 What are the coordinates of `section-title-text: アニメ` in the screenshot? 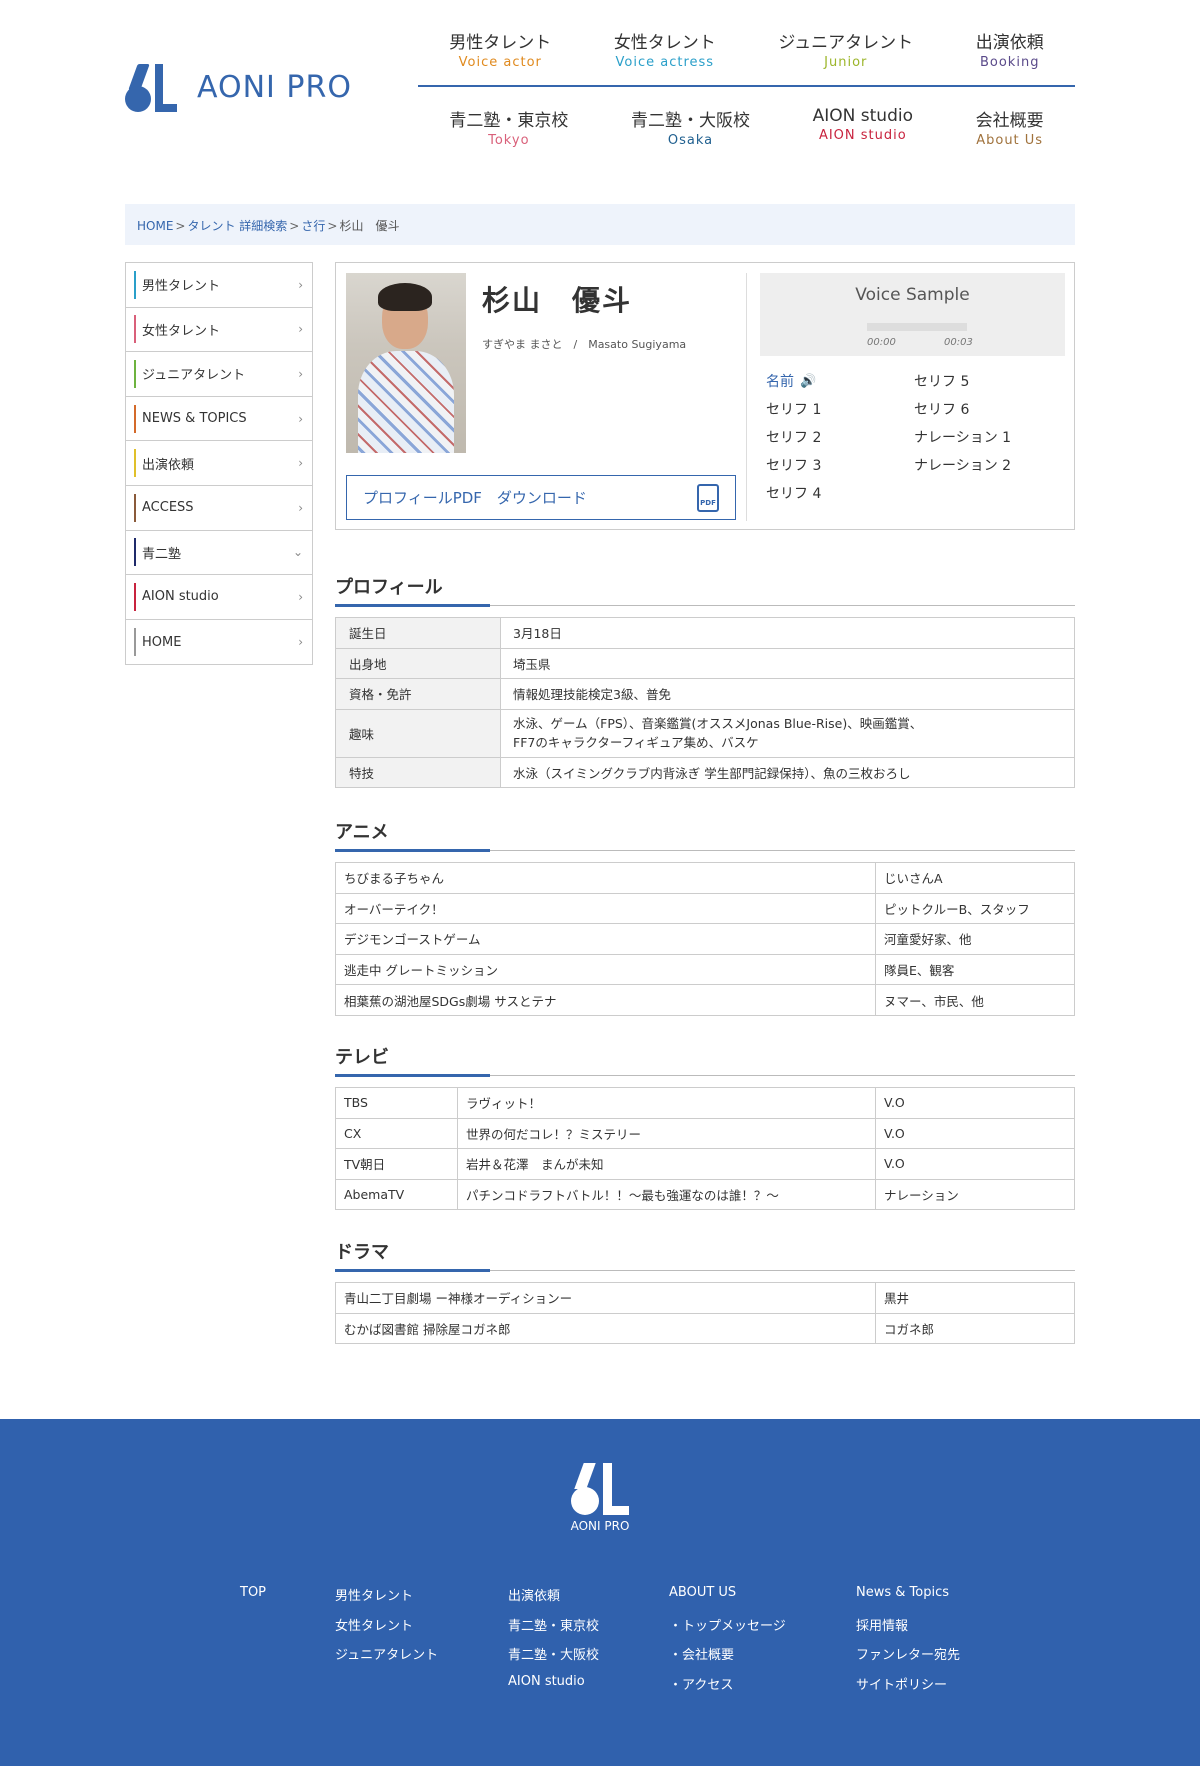 It's located at (362, 832).